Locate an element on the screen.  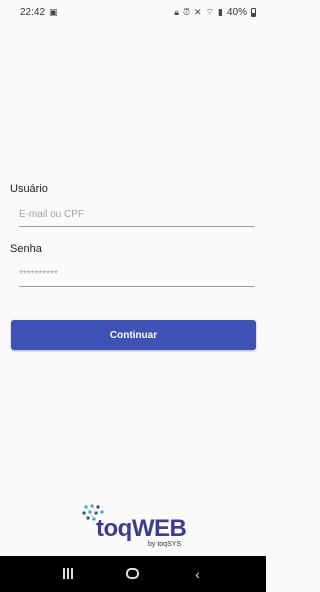
logo-text: toqWEB is located at coordinates (141, 528).